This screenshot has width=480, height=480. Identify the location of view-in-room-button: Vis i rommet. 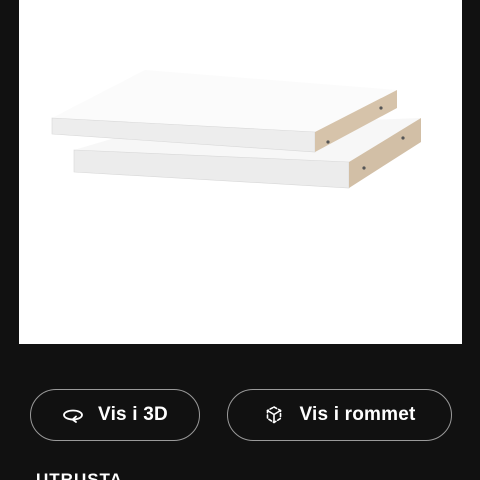
(339, 415).